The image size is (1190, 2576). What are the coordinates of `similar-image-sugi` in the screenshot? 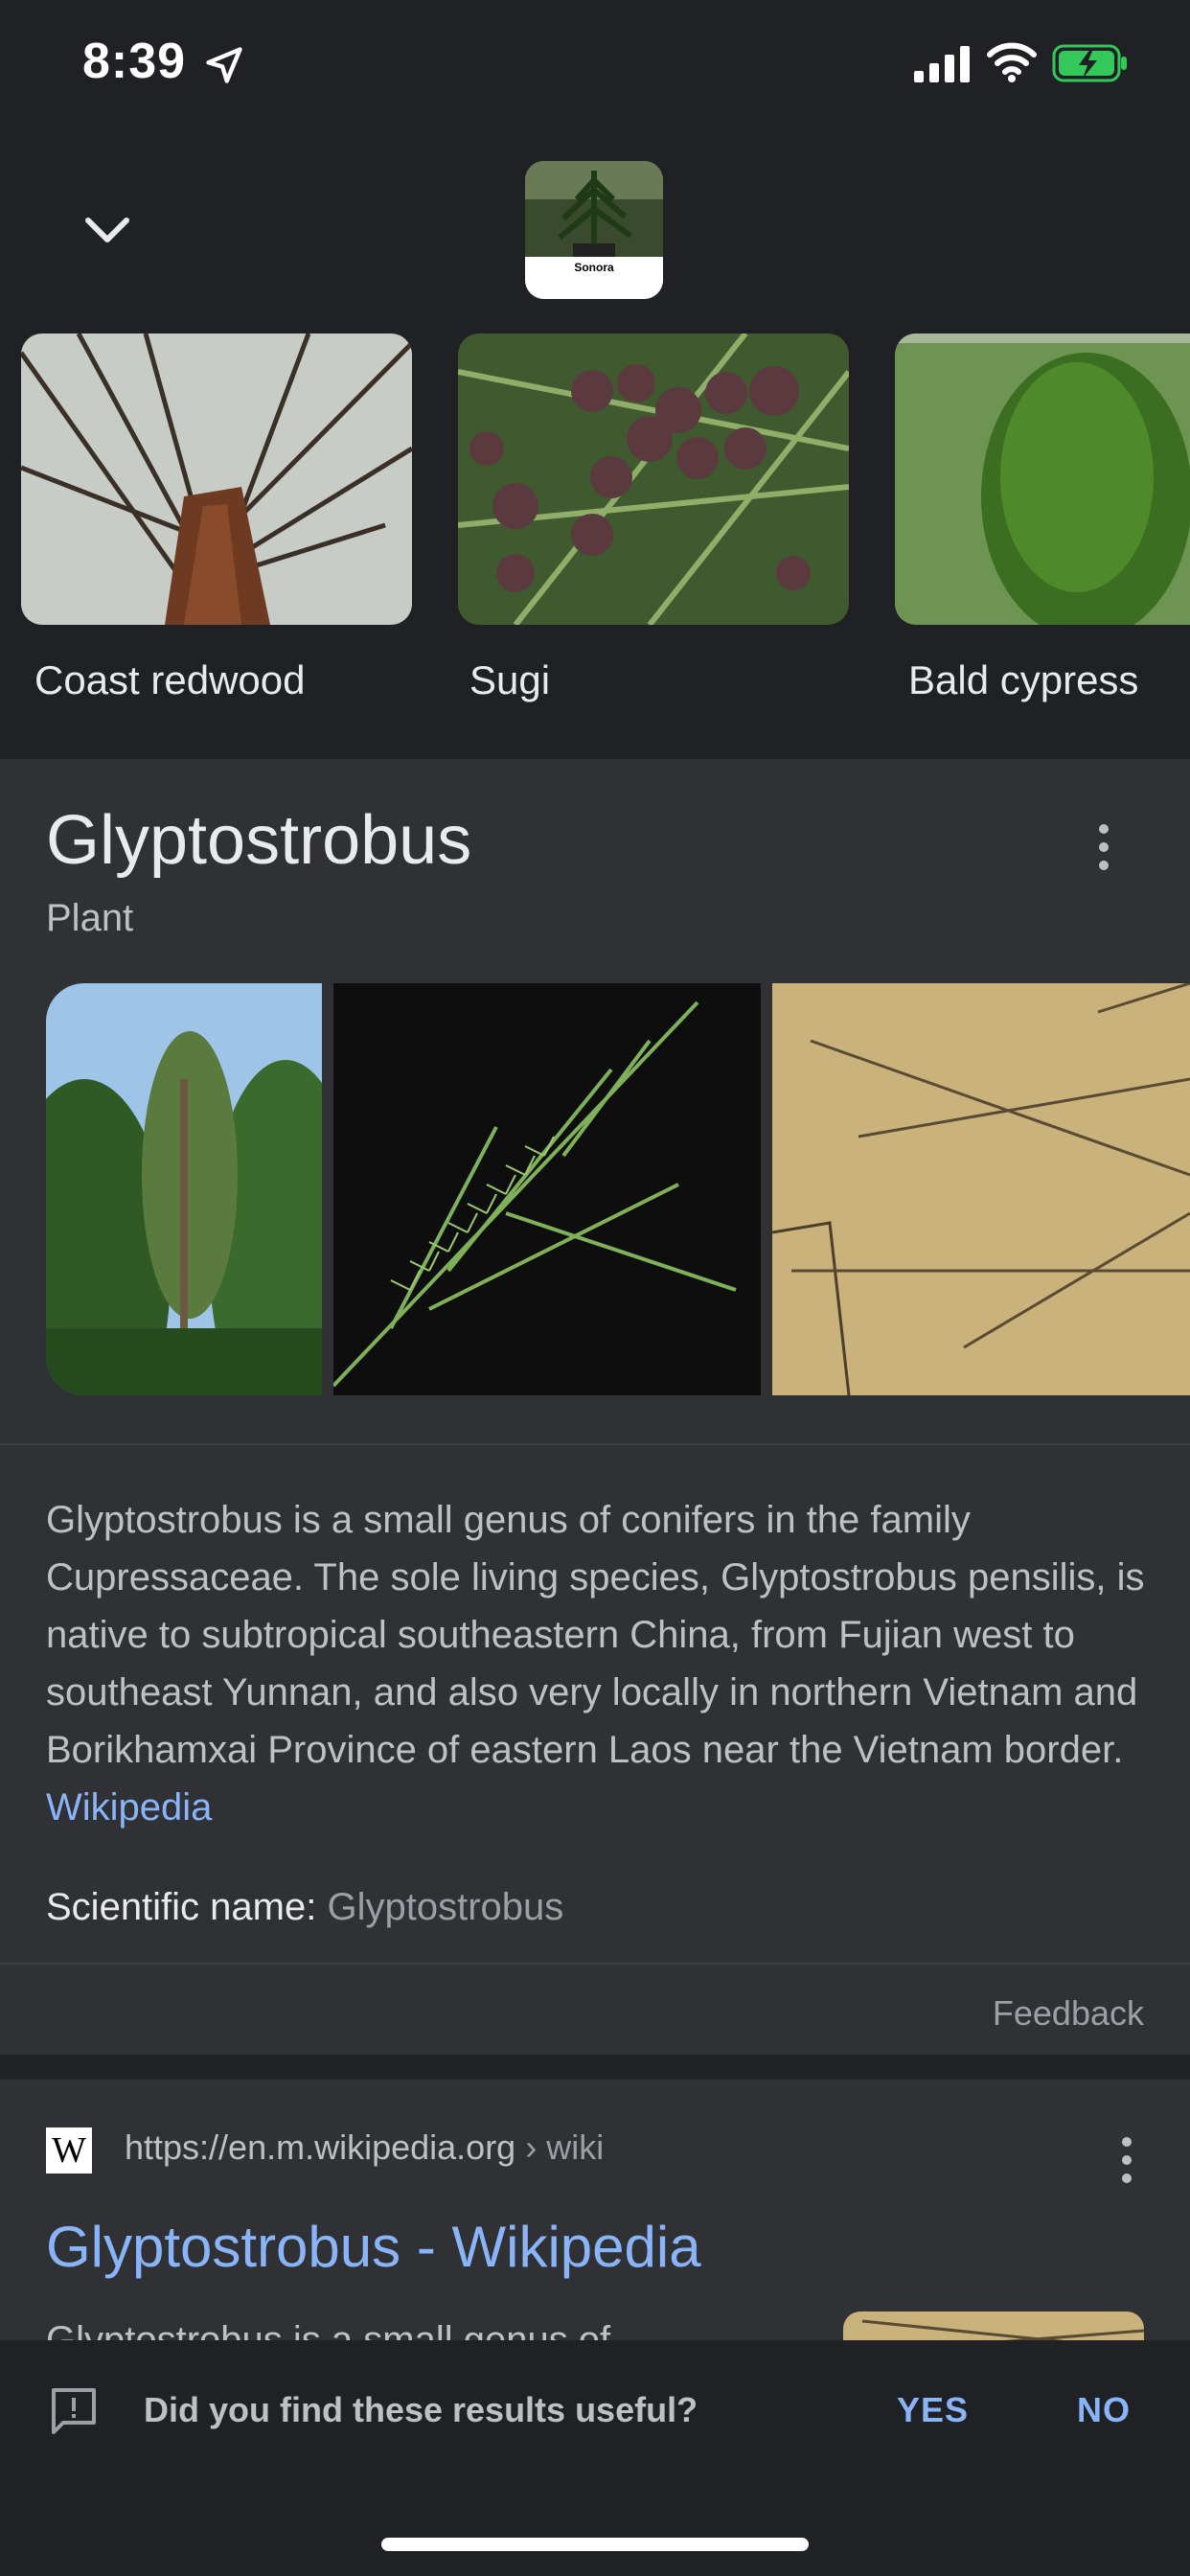 It's located at (653, 479).